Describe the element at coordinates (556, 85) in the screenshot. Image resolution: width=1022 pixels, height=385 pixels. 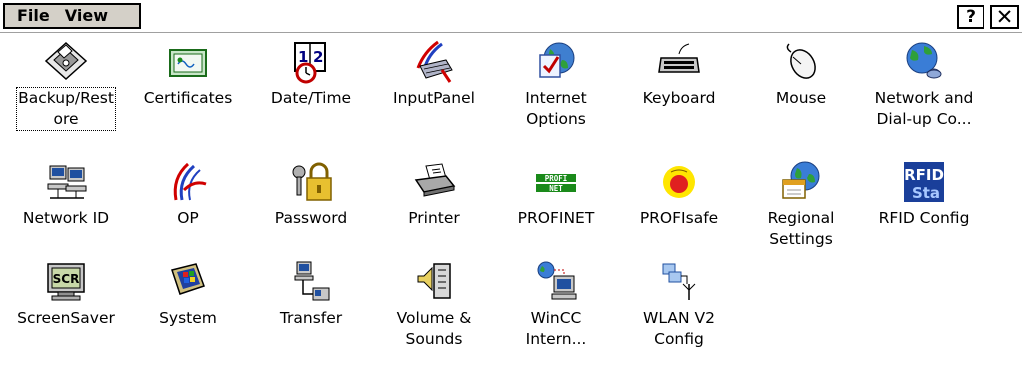
I see `item-internet-options: Internet Options` at that location.